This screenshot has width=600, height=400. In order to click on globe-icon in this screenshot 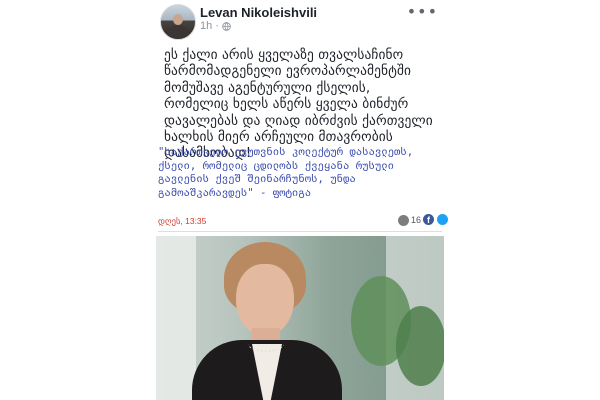, I will do `click(226, 26)`.